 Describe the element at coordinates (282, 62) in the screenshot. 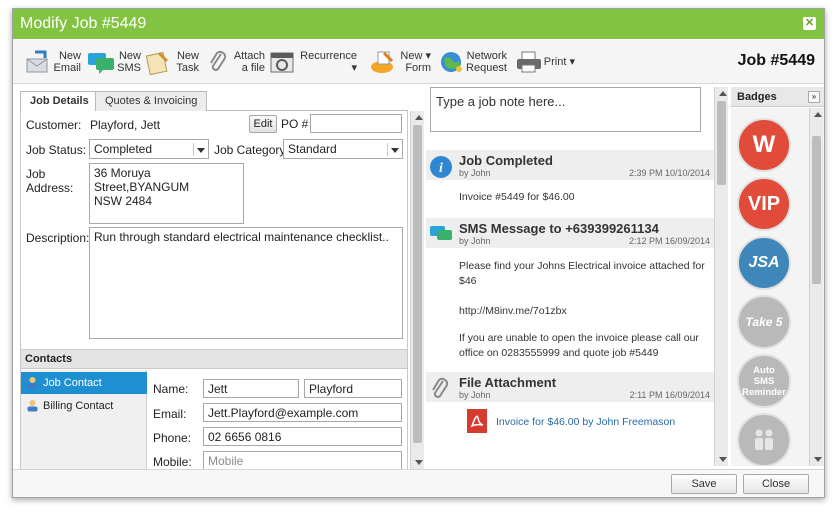

I see `recurrence-icon` at that location.